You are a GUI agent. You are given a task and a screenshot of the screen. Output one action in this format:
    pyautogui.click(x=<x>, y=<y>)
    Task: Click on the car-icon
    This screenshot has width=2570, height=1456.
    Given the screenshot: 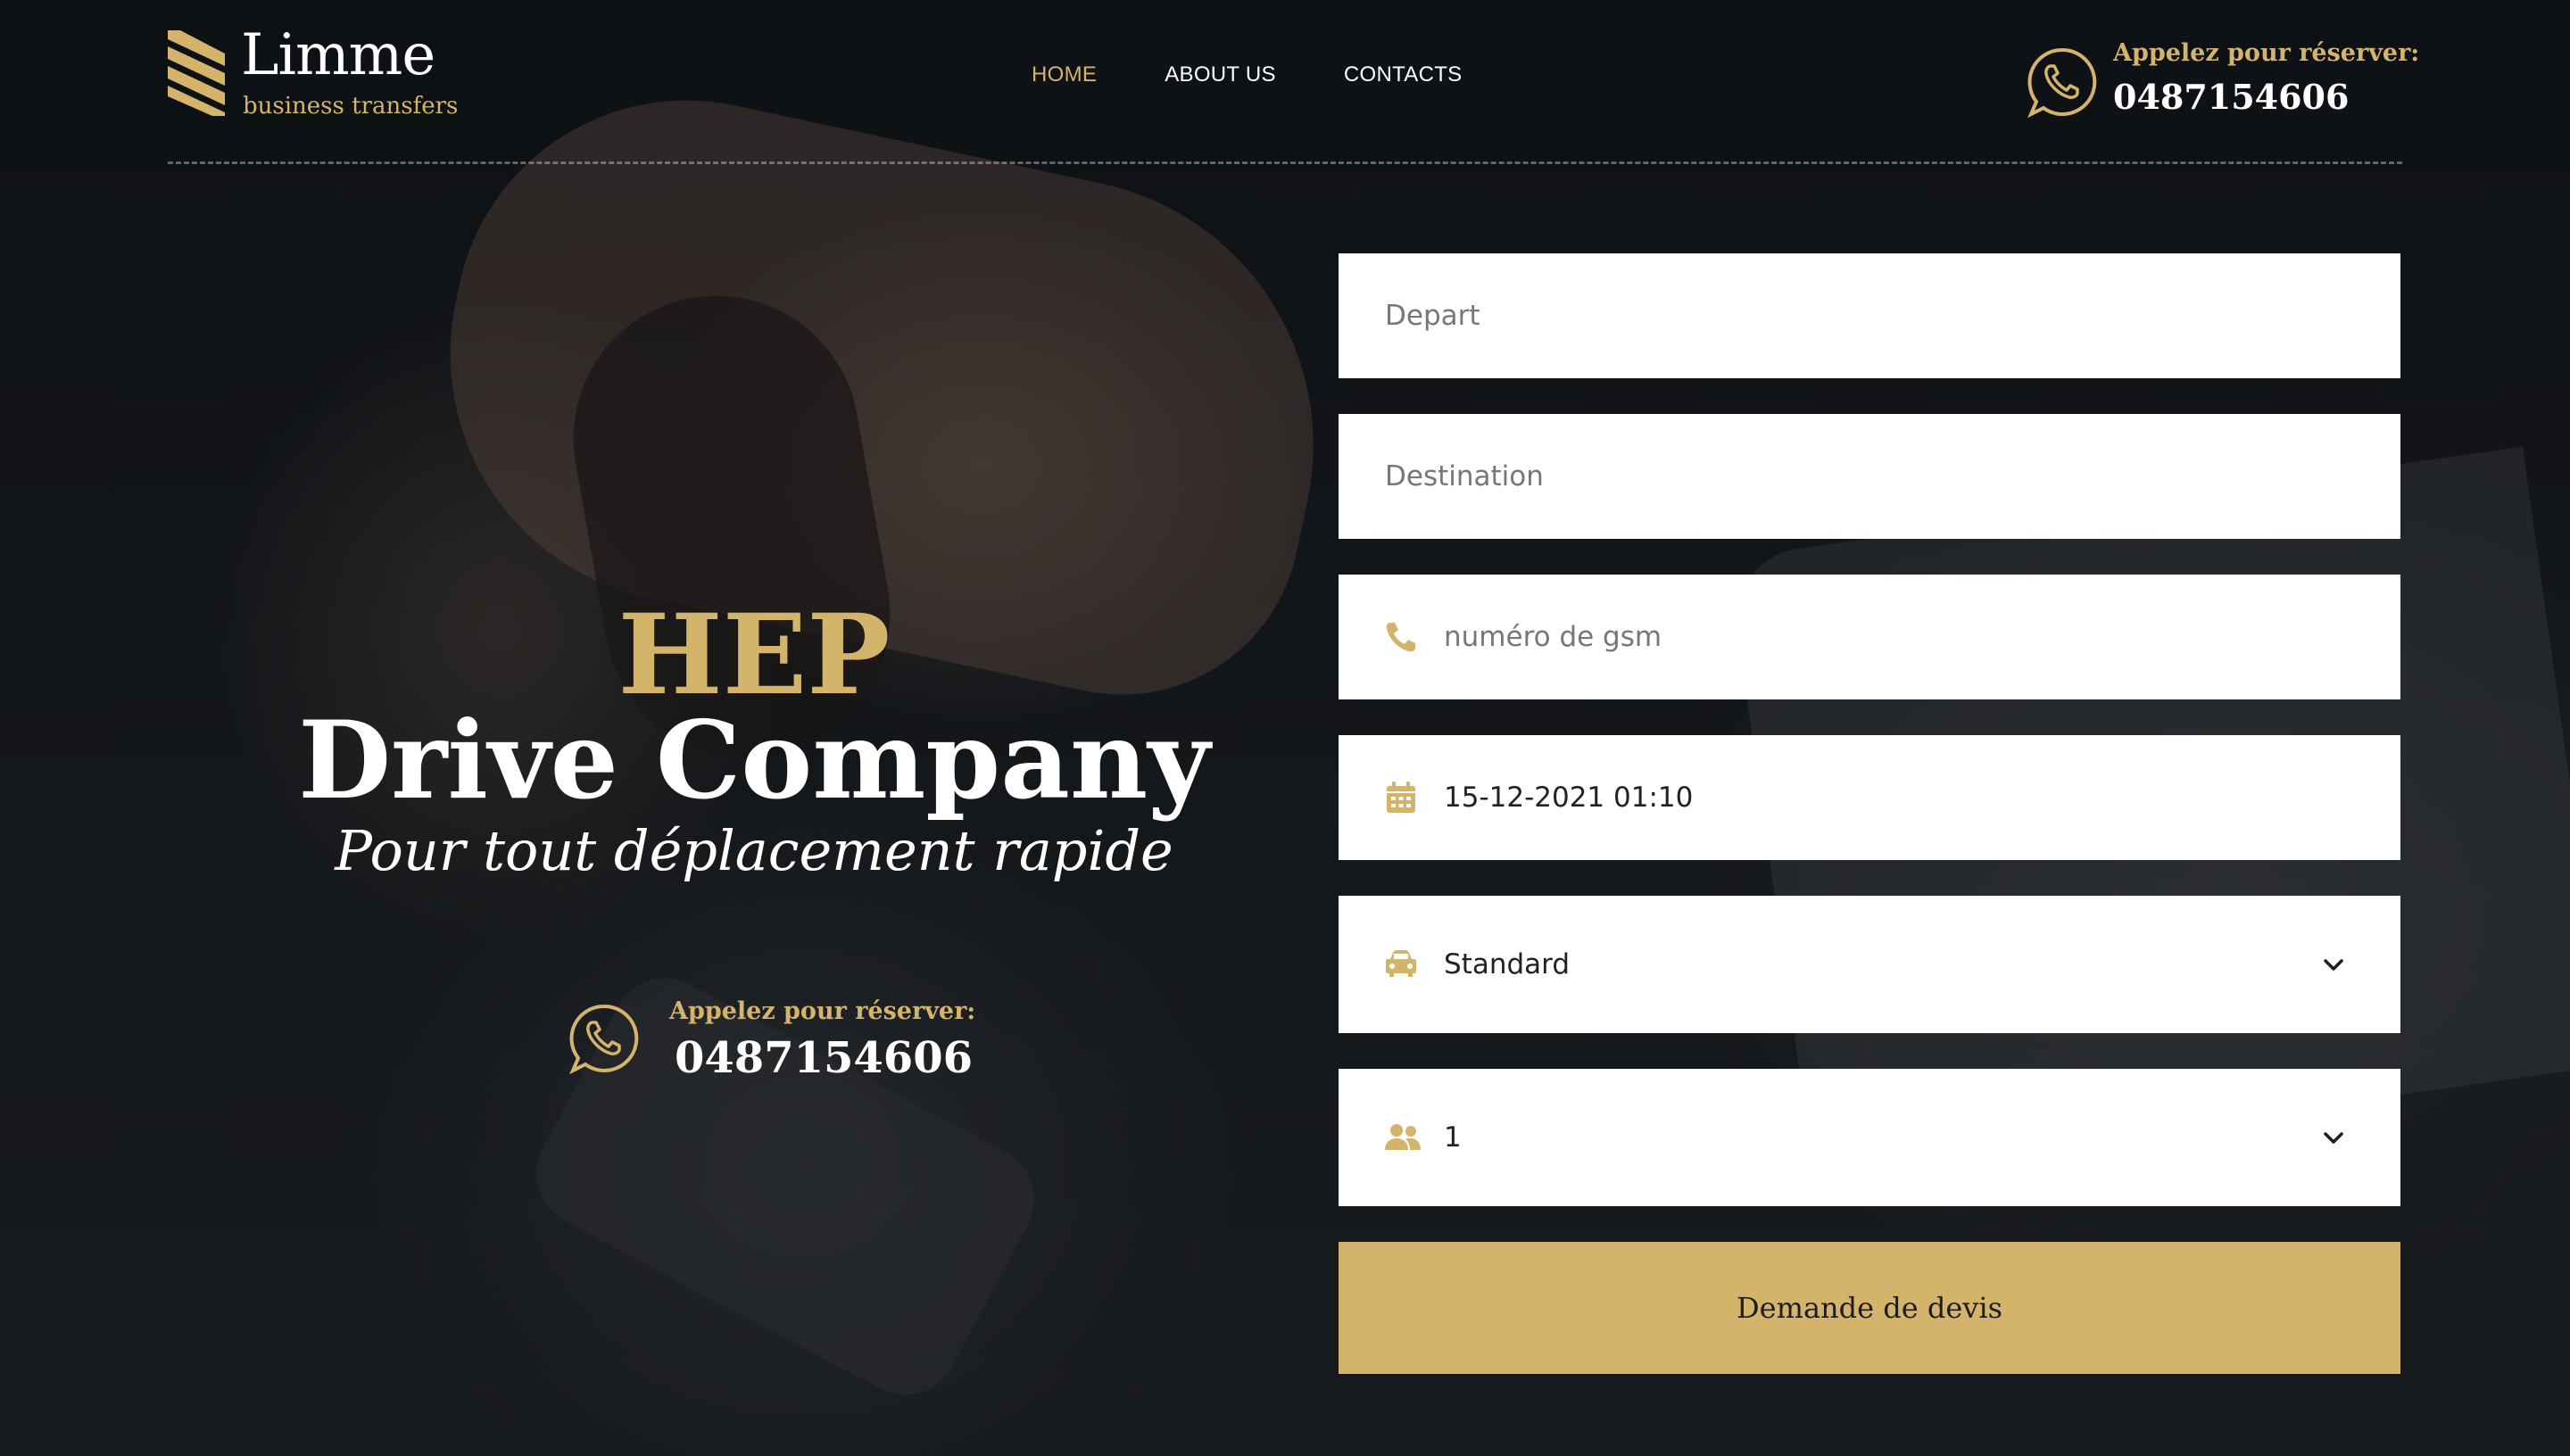 What is the action you would take?
    pyautogui.click(x=1401, y=964)
    